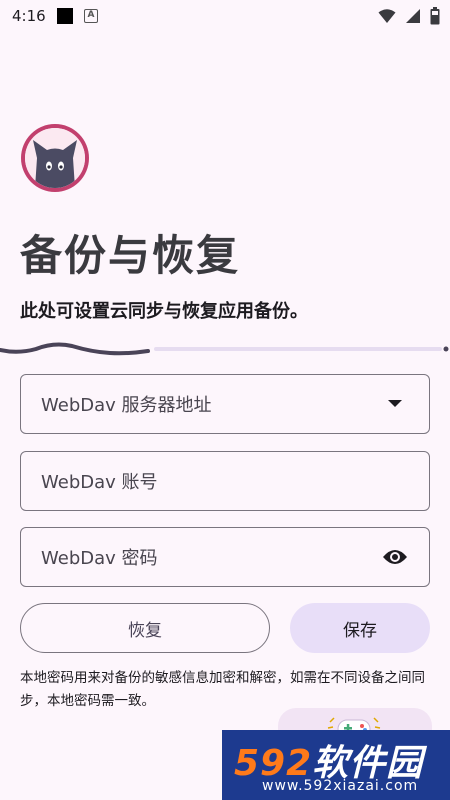  Describe the element at coordinates (65, 16) in the screenshot. I see `notification-icon` at that location.